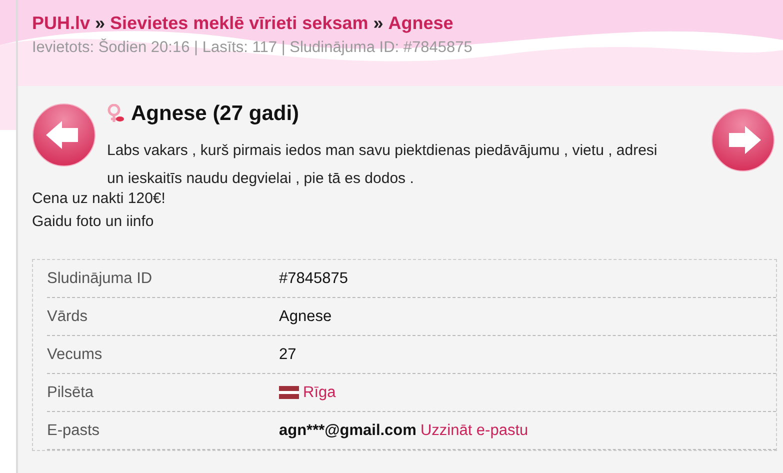 The height and width of the screenshot is (473, 783). Describe the element at coordinates (71, 393) in the screenshot. I see `field-label: Pilsēta` at that location.